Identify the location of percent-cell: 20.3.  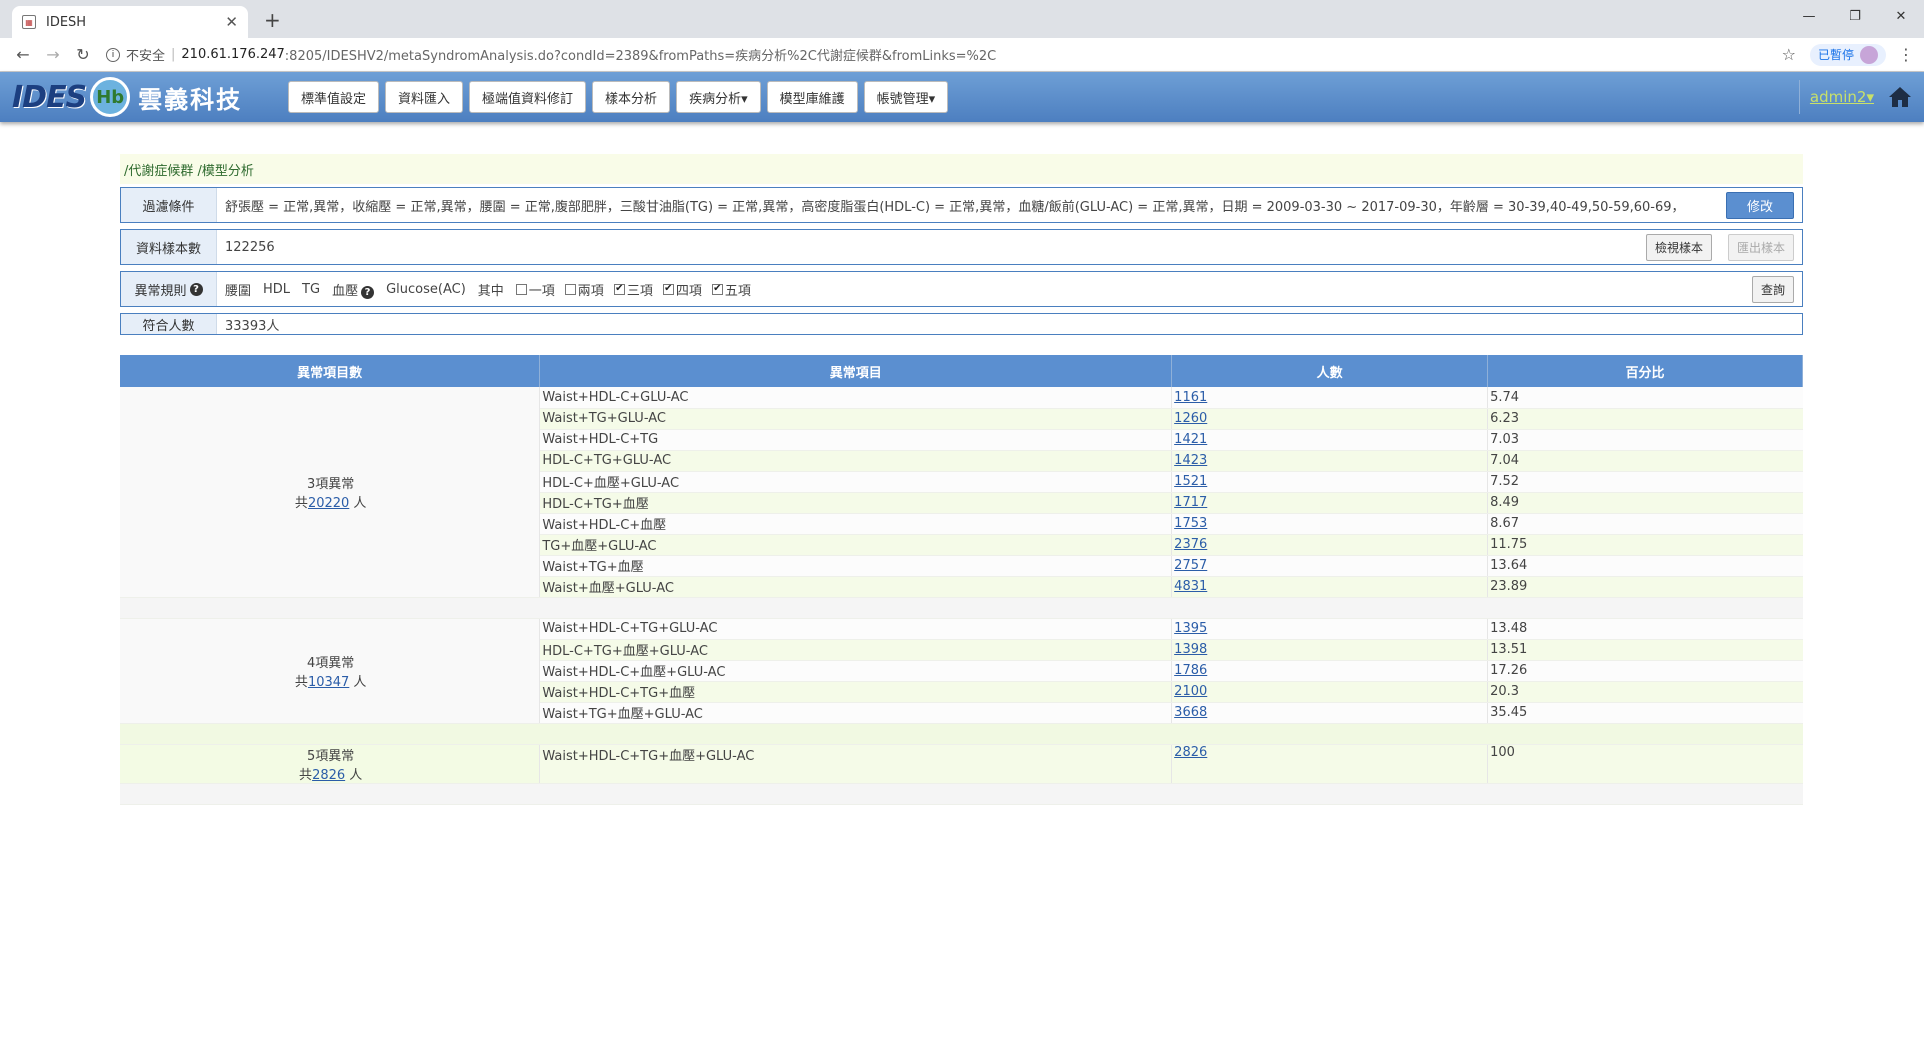
(1645, 692).